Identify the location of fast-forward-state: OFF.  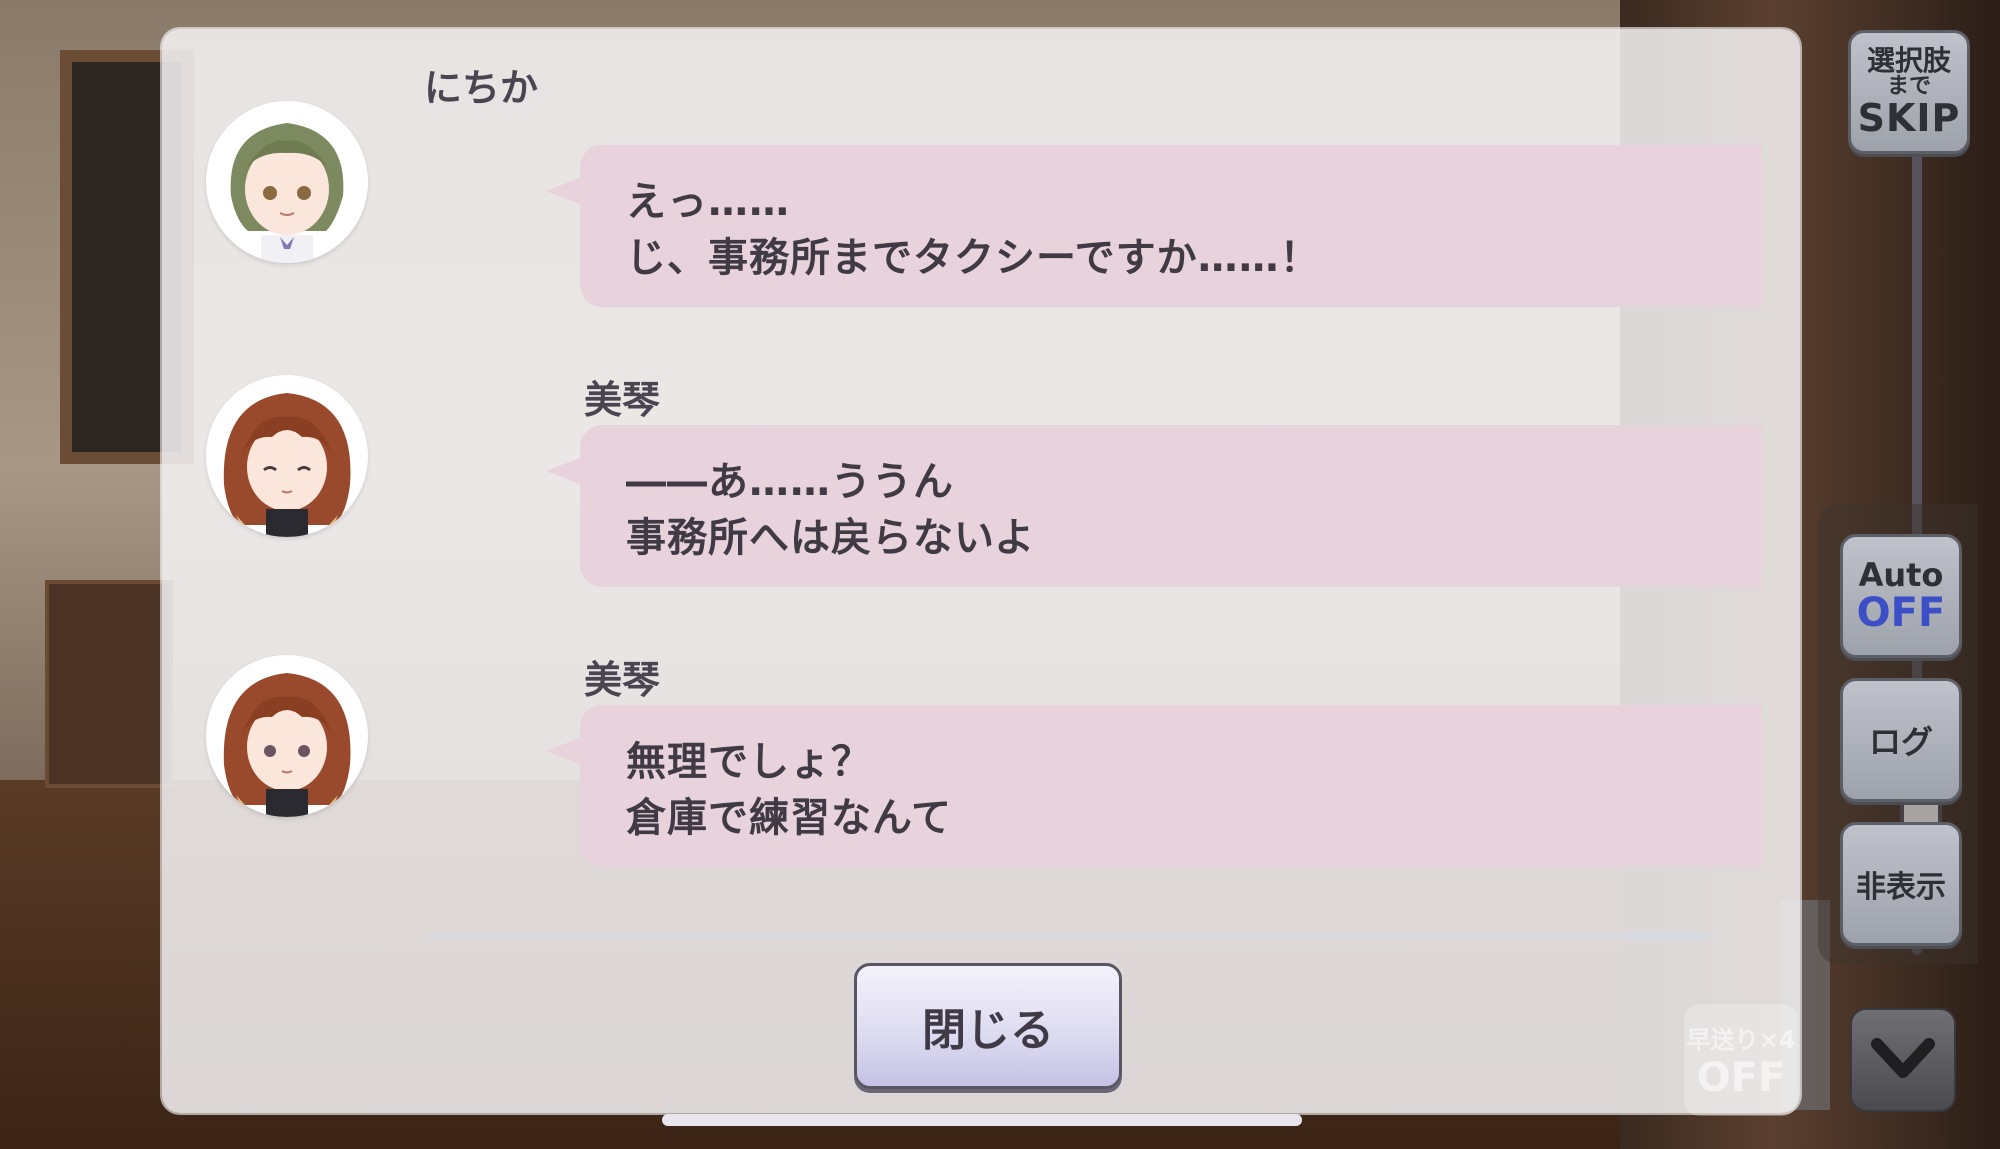
(1741, 1077).